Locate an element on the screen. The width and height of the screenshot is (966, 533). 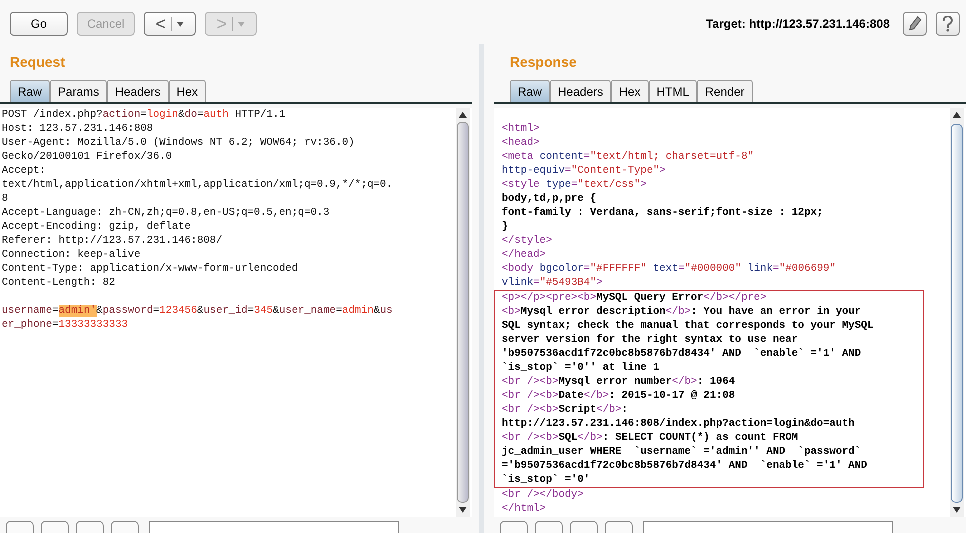
code-line: <br /><b>Date</b>: 2015-10-17 @ 21:08 is located at coordinates (619, 396).